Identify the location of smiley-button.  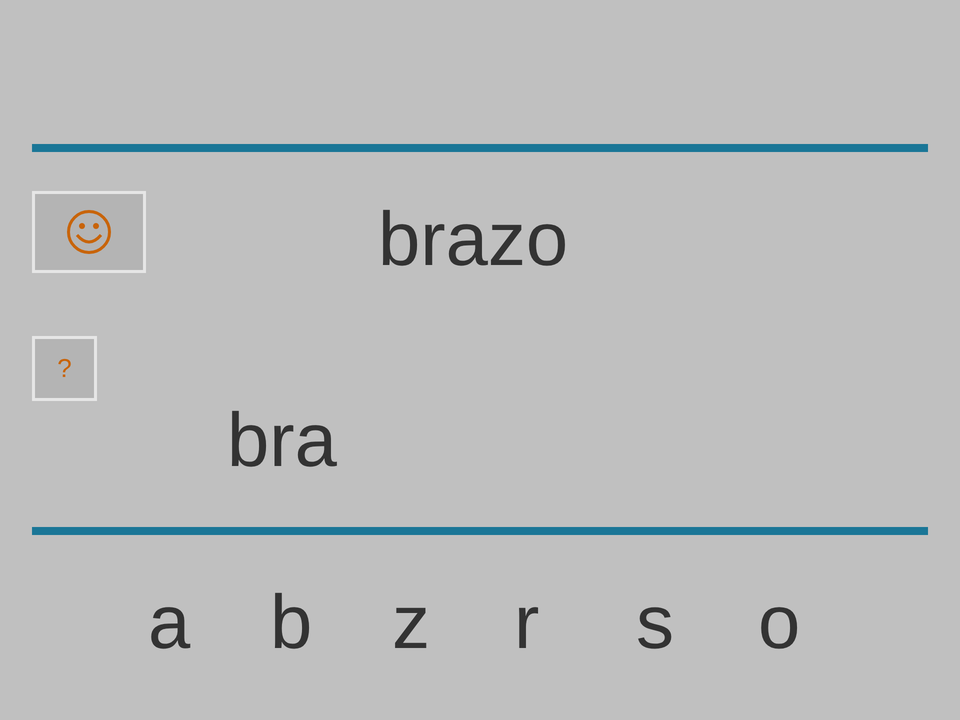
(89, 232).